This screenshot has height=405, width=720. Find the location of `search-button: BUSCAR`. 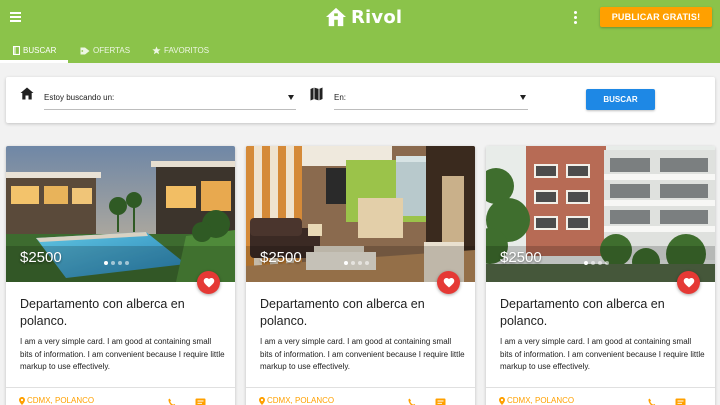

search-button: BUSCAR is located at coordinates (620, 99).